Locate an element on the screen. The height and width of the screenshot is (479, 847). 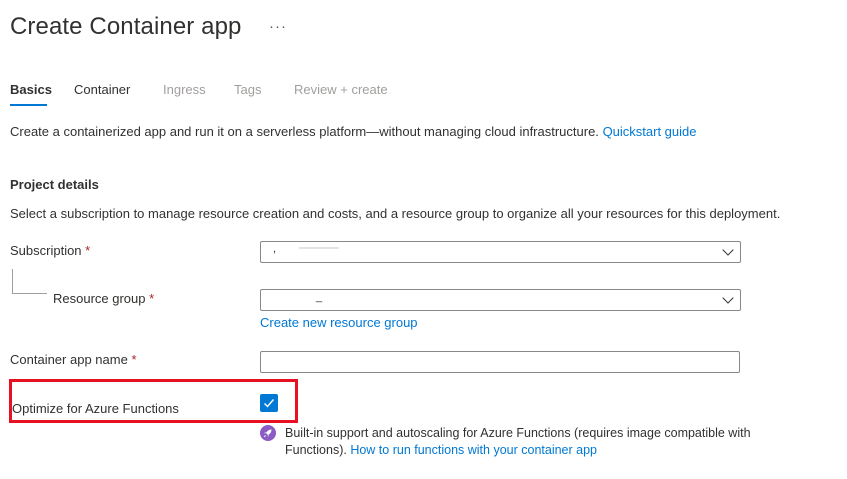
container-app-name-label-text: Container app name is located at coordinates (69, 359).